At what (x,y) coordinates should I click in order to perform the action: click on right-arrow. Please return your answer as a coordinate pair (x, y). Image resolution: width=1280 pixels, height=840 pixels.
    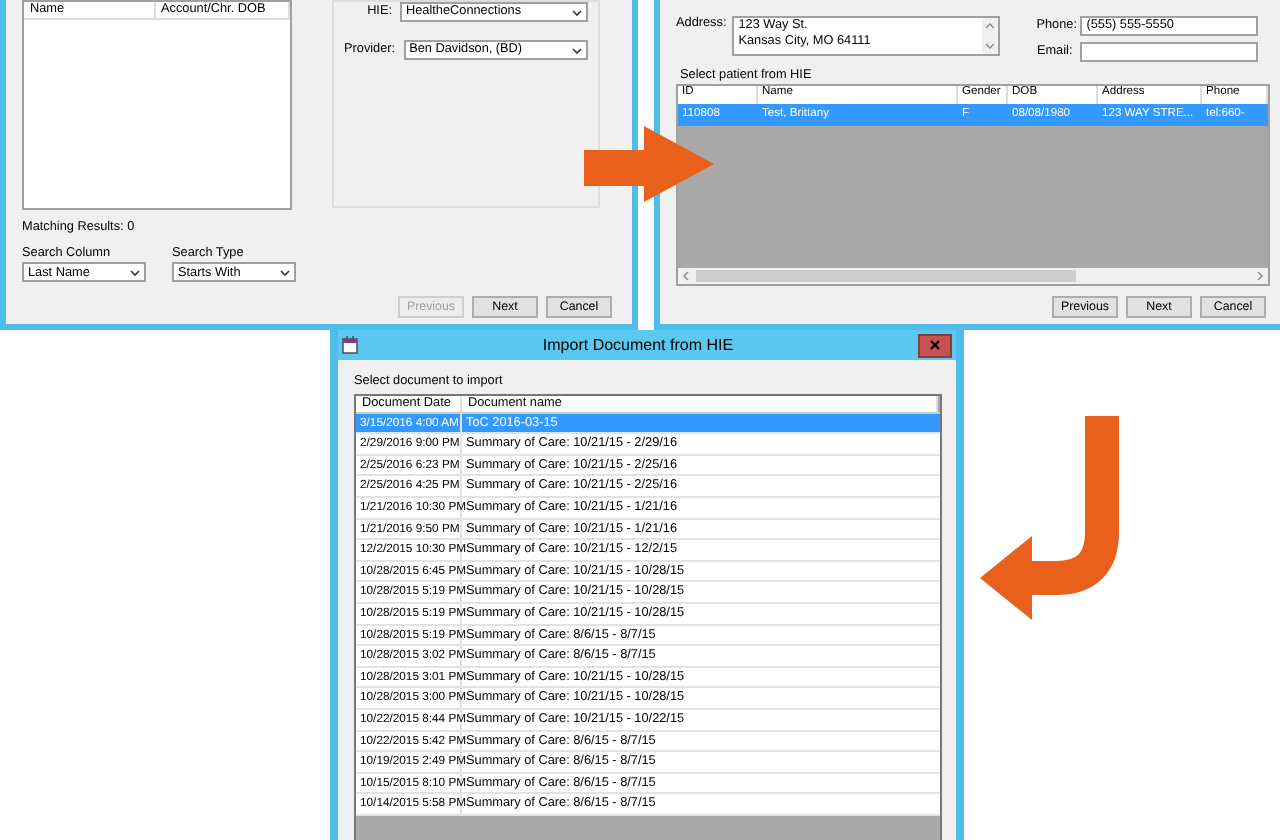
    Looking at the image, I should click on (649, 164).